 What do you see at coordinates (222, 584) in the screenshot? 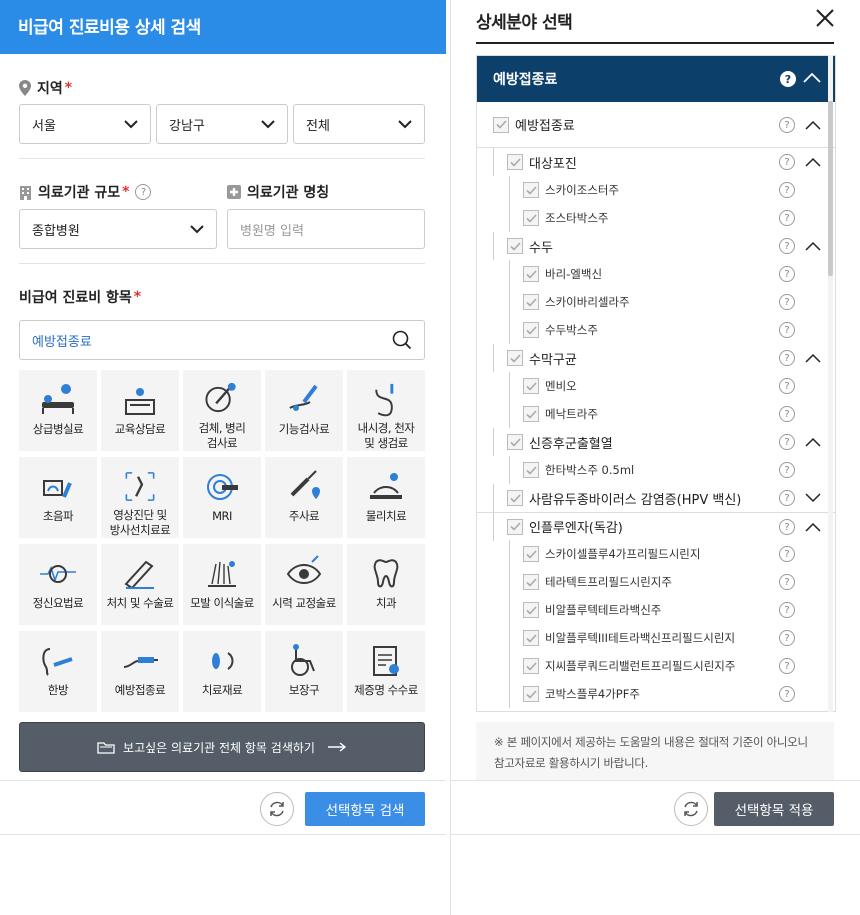
I see `category-tile: 모발 이식술료` at bounding box center [222, 584].